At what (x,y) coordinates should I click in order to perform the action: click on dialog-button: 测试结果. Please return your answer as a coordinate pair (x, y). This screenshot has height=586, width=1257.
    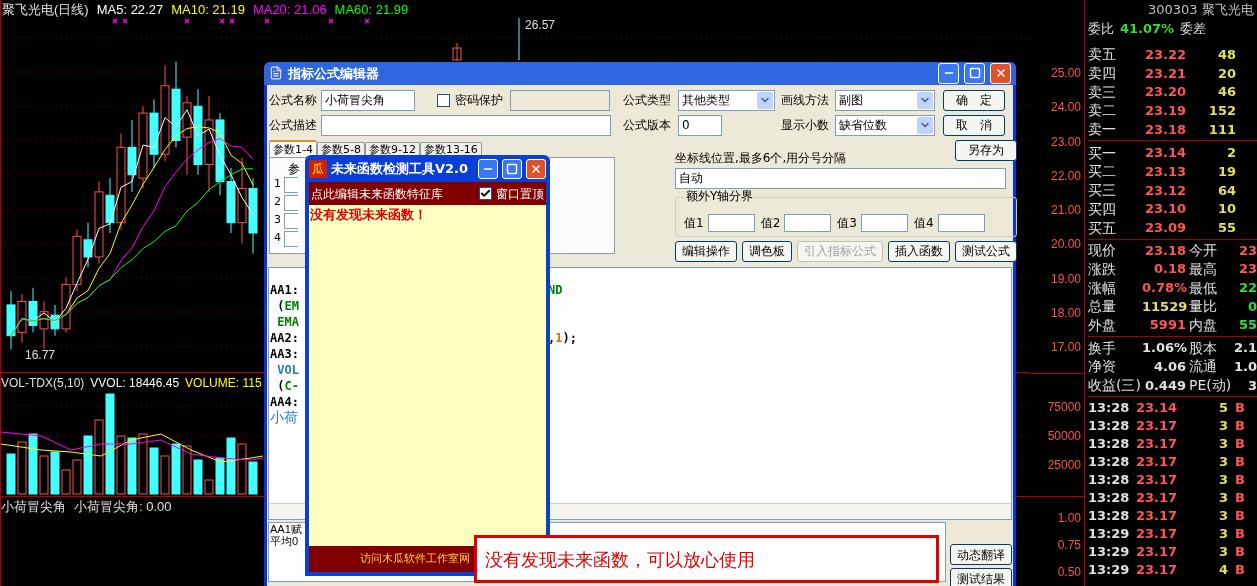
    Looking at the image, I should click on (981, 577).